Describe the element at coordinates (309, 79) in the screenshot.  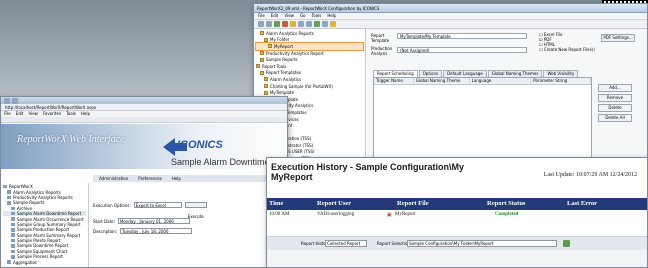
I see `tree-item-alarm-analytics: Alarm Analytics` at that location.